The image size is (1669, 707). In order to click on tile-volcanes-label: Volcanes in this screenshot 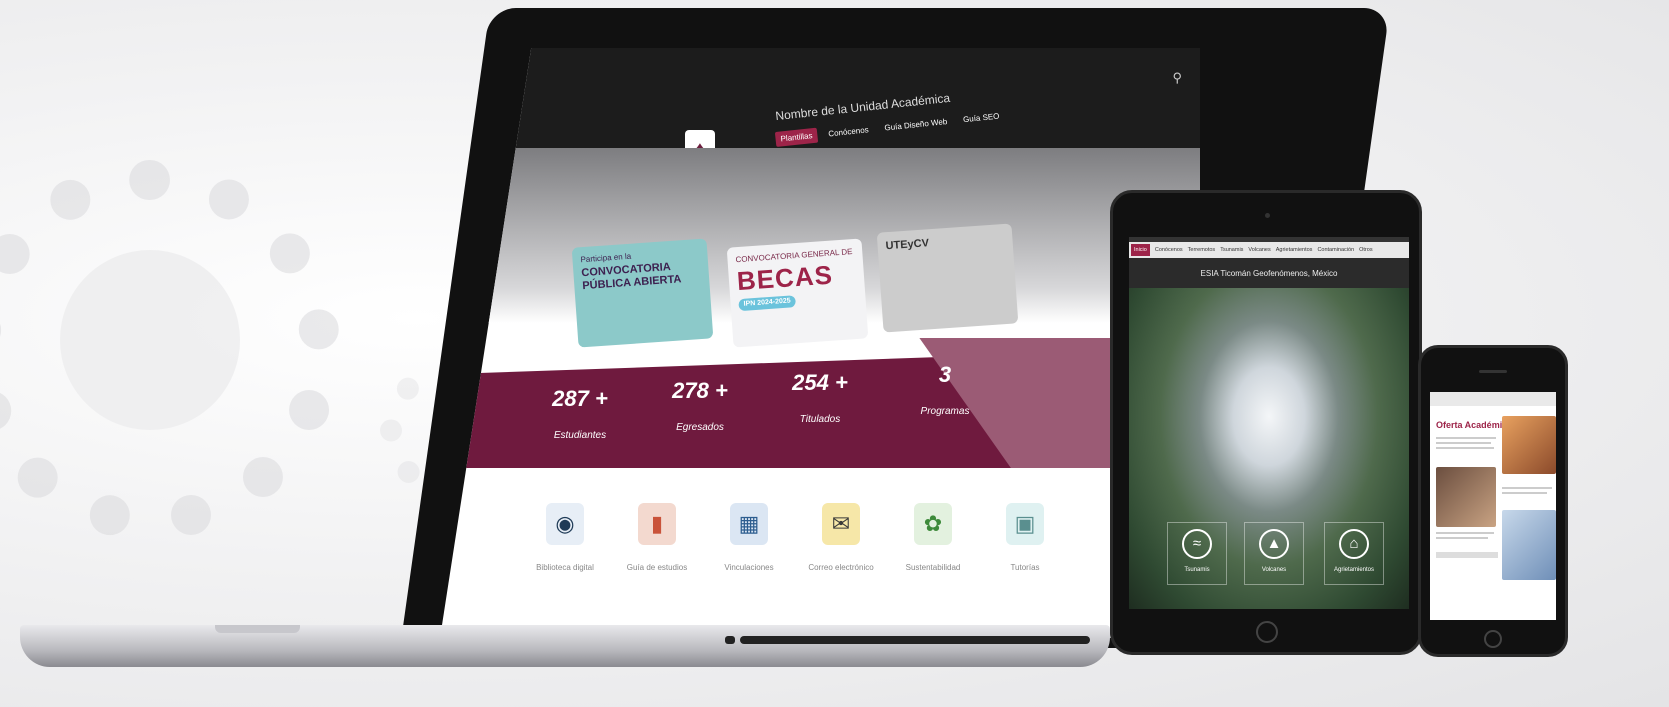, I will do `click(1274, 570)`.